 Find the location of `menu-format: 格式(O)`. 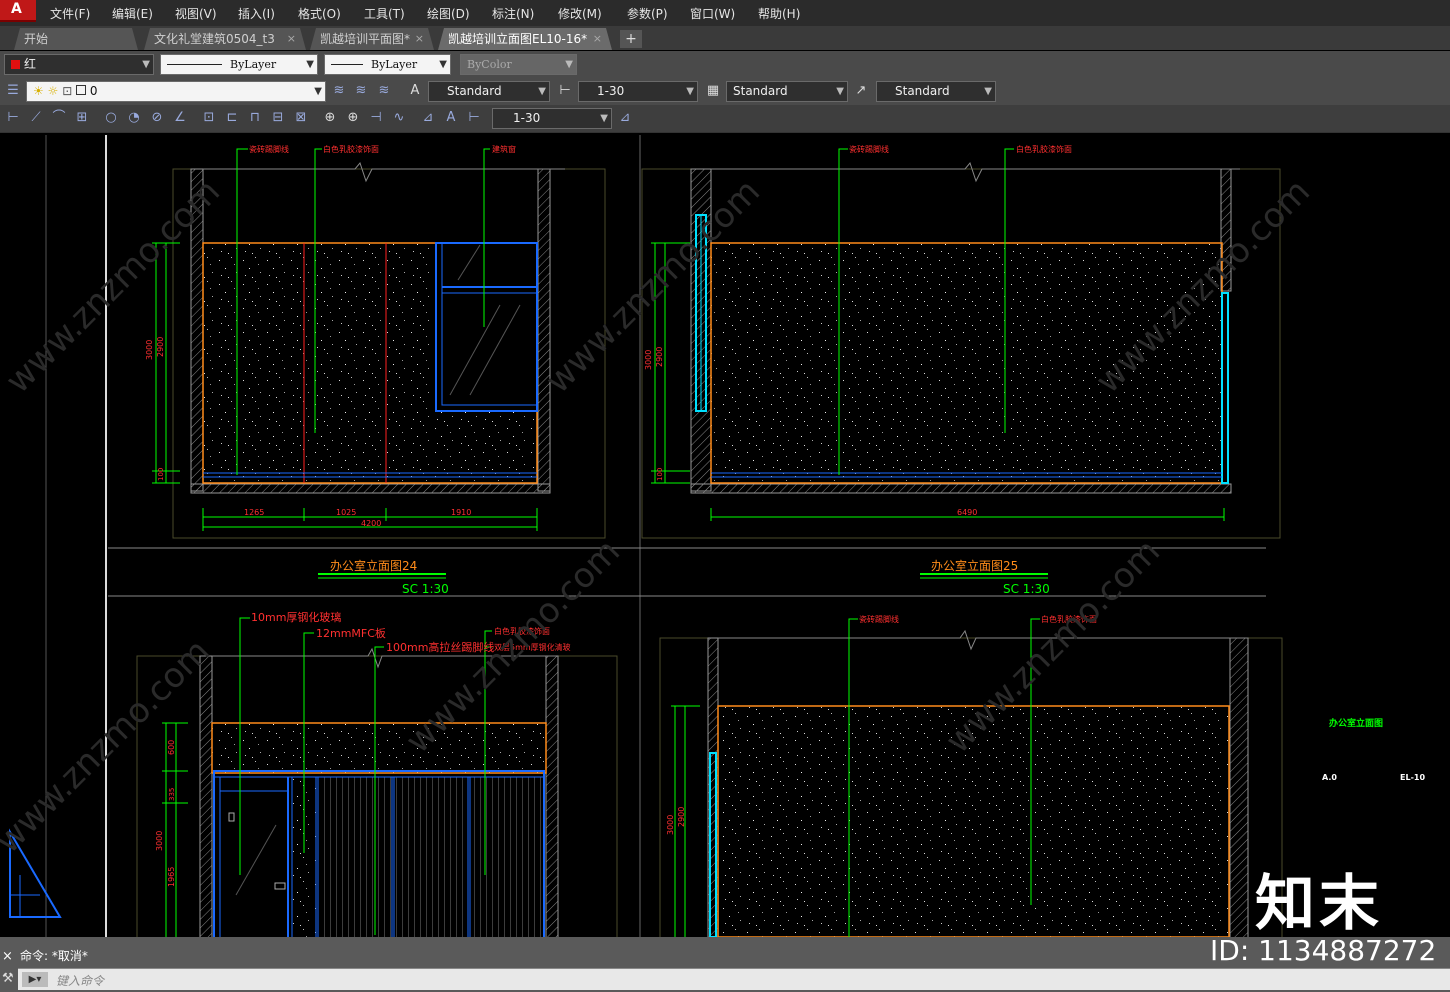

menu-format: 格式(O) is located at coordinates (319, 13).